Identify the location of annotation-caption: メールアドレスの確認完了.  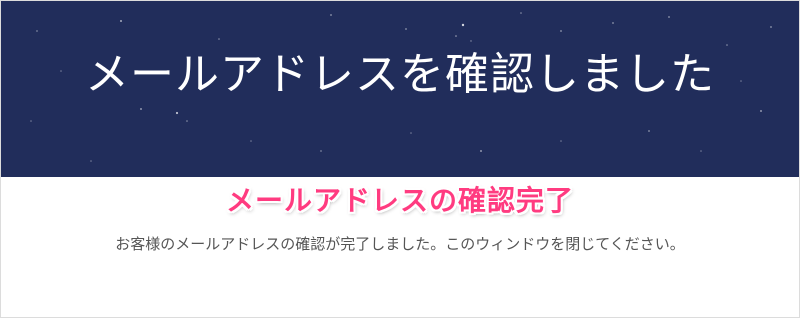
(399, 200).